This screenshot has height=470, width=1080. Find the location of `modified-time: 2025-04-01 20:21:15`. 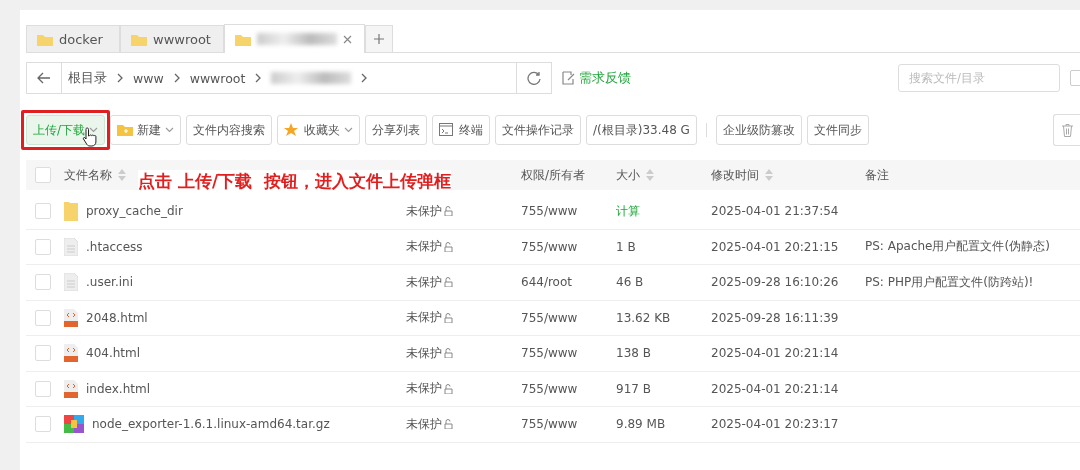

modified-time: 2025-04-01 20:21:15 is located at coordinates (775, 246).